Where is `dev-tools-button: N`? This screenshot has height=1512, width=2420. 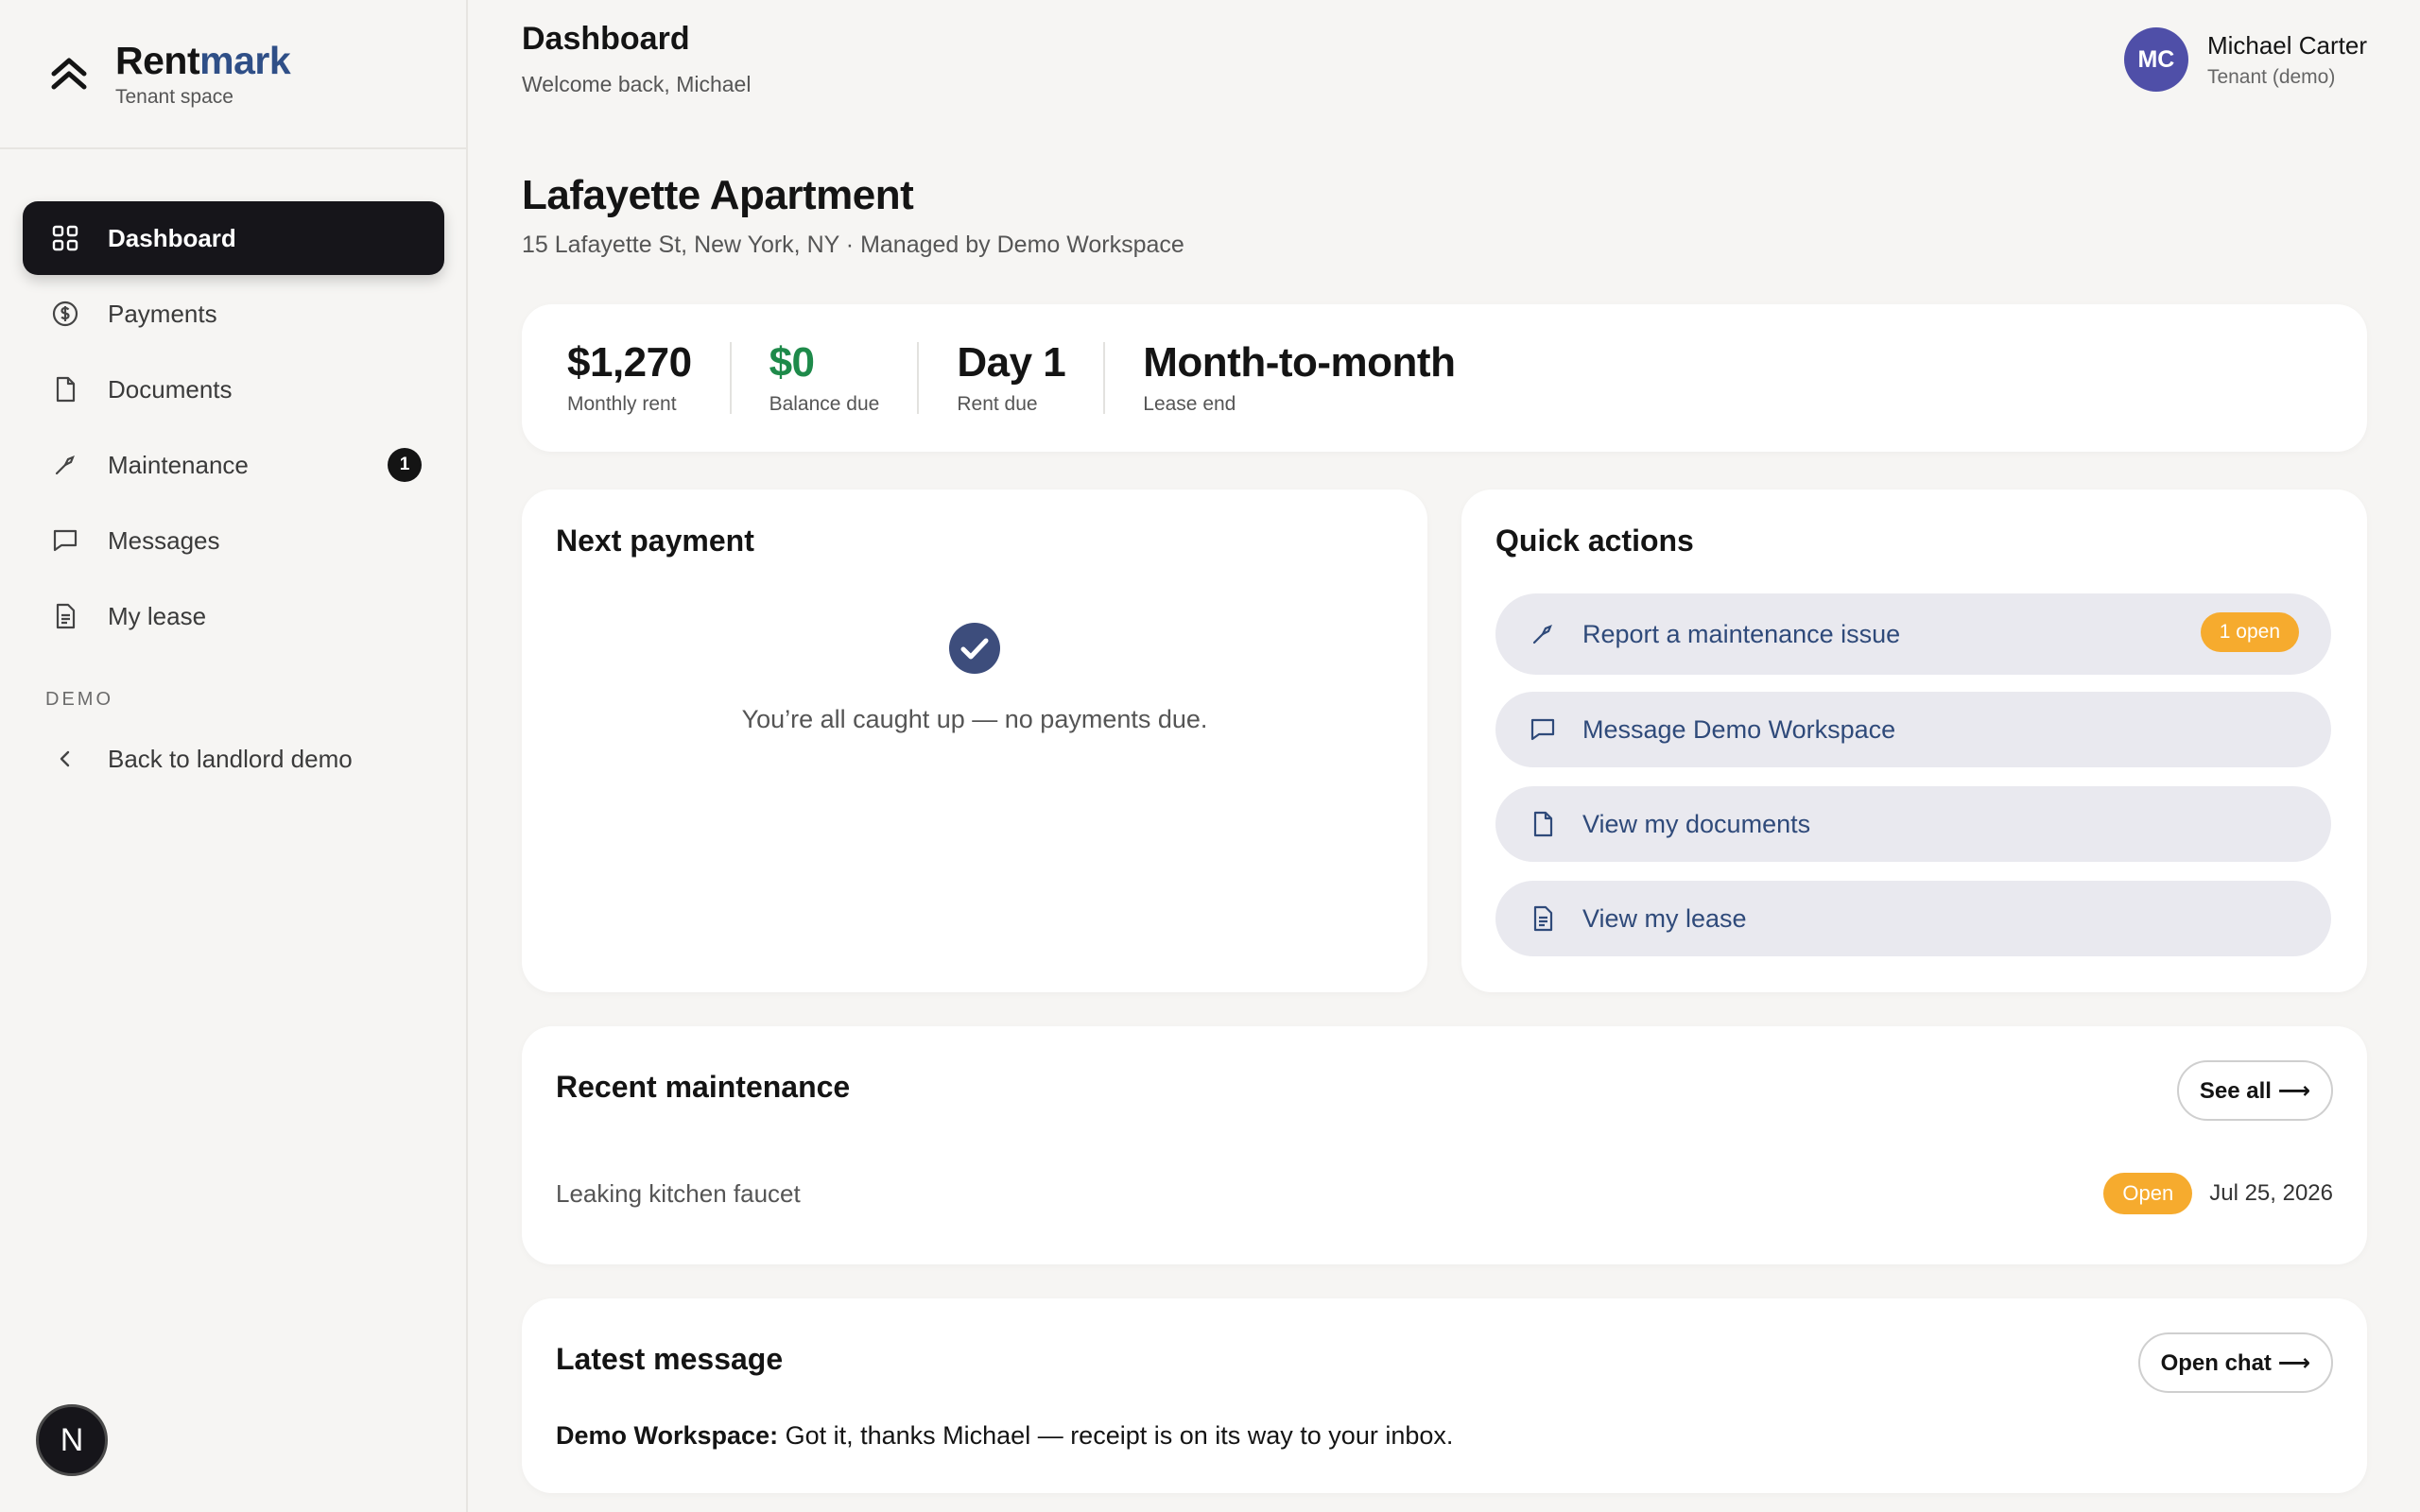 dev-tools-button: N is located at coordinates (72, 1440).